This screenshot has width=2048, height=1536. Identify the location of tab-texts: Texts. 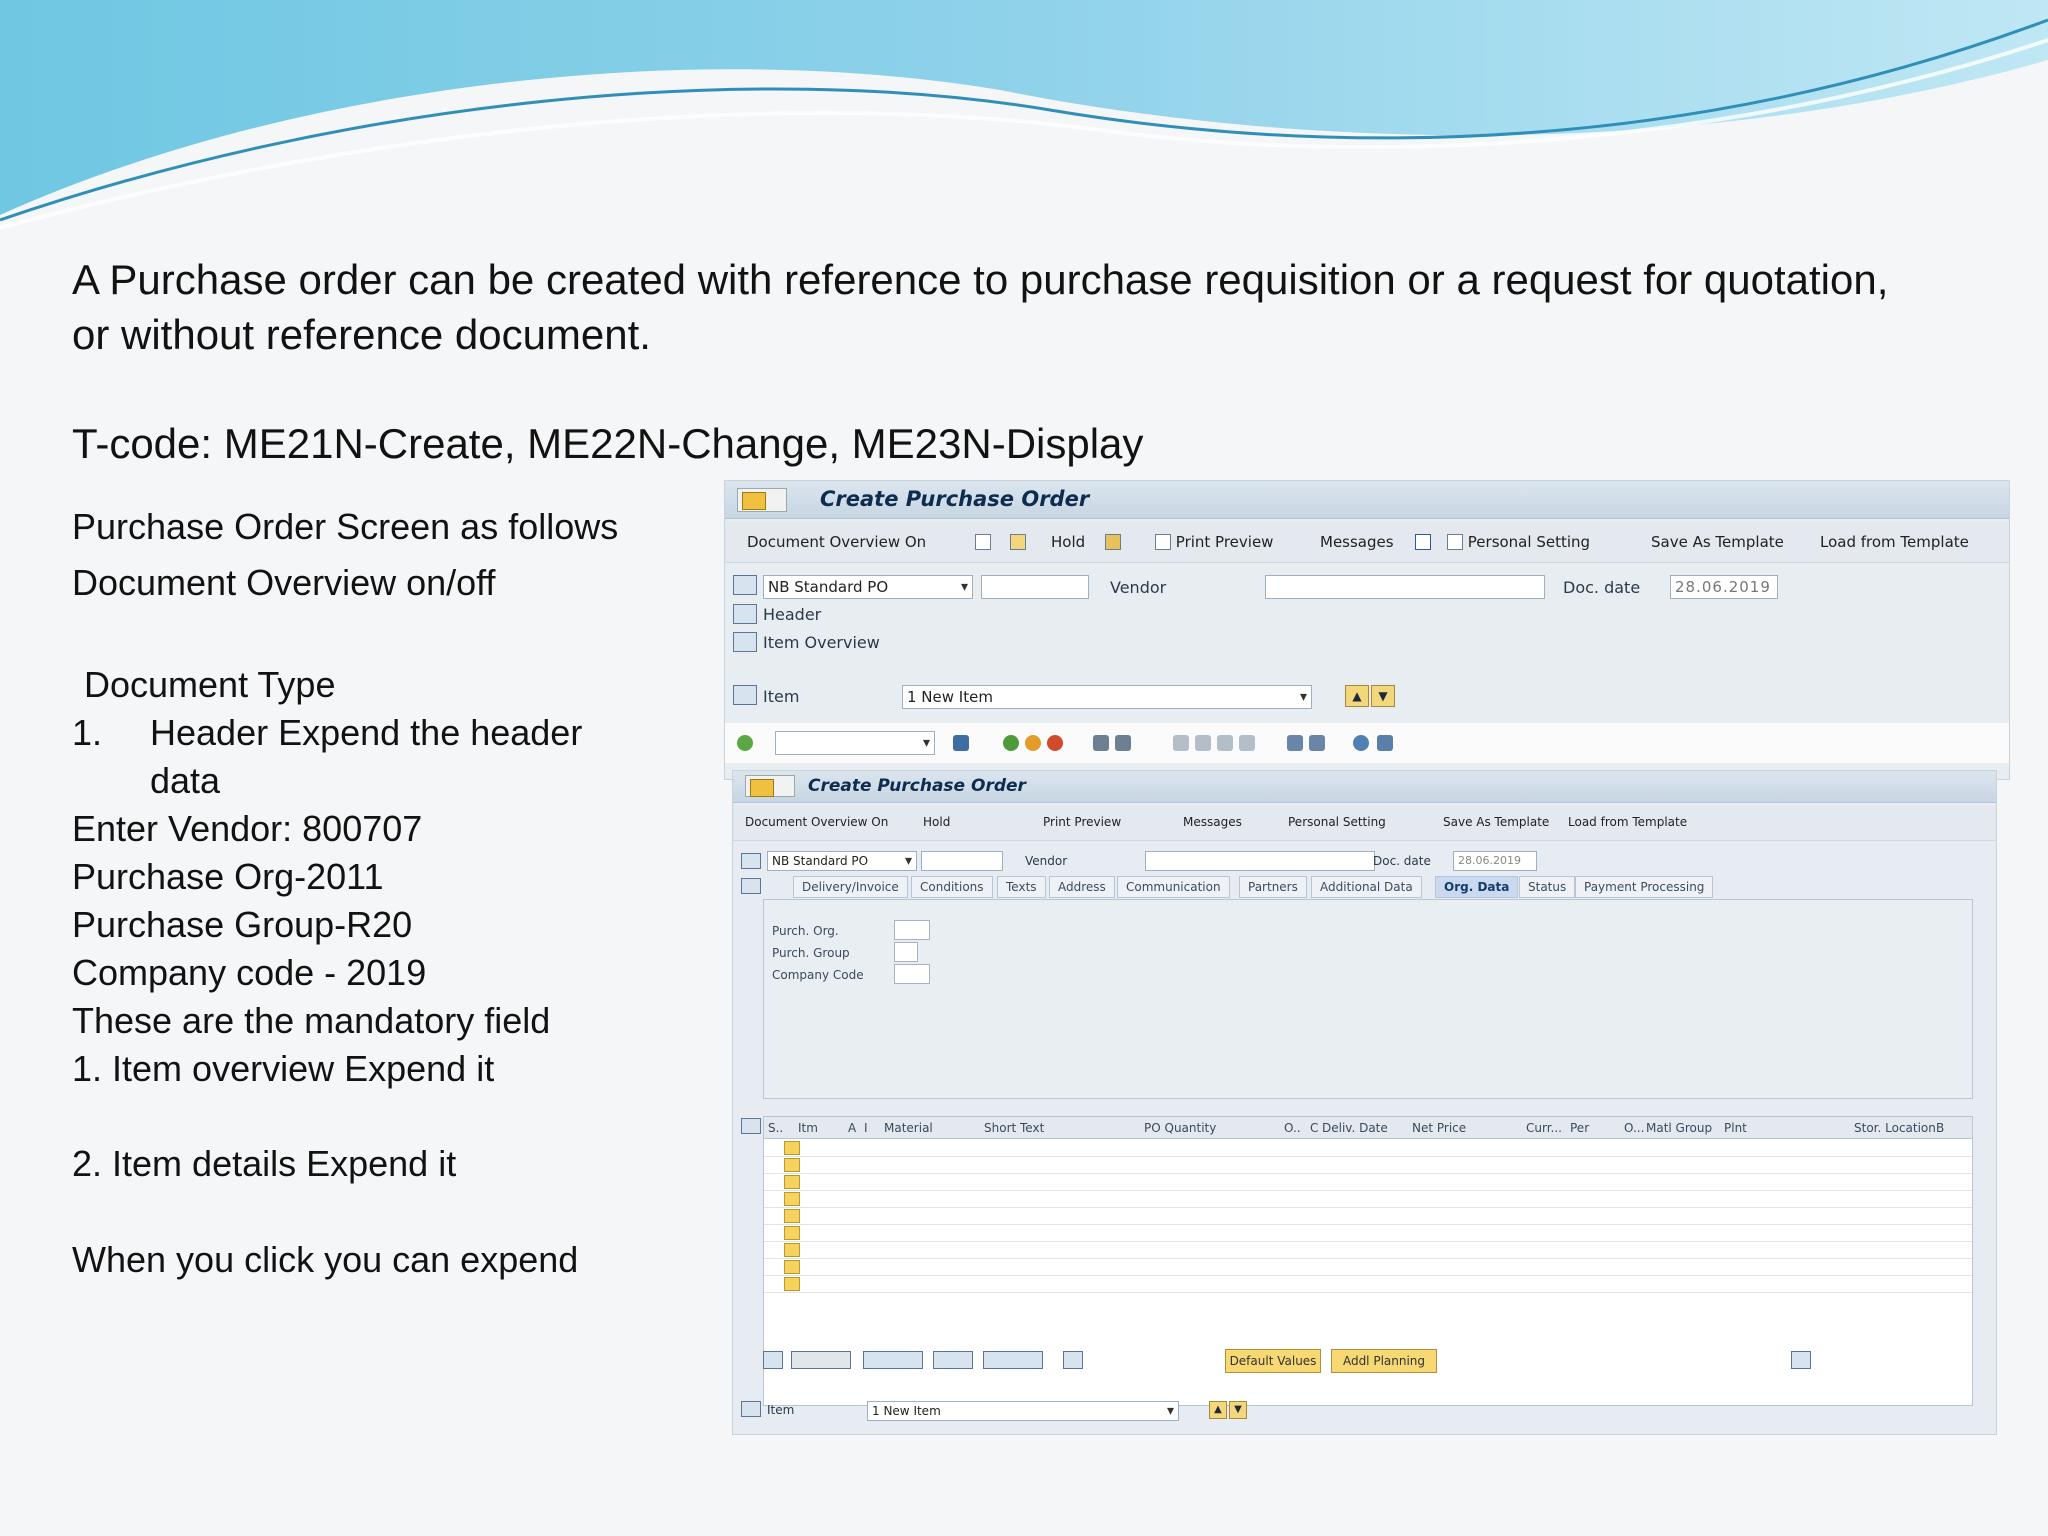
(1021, 887).